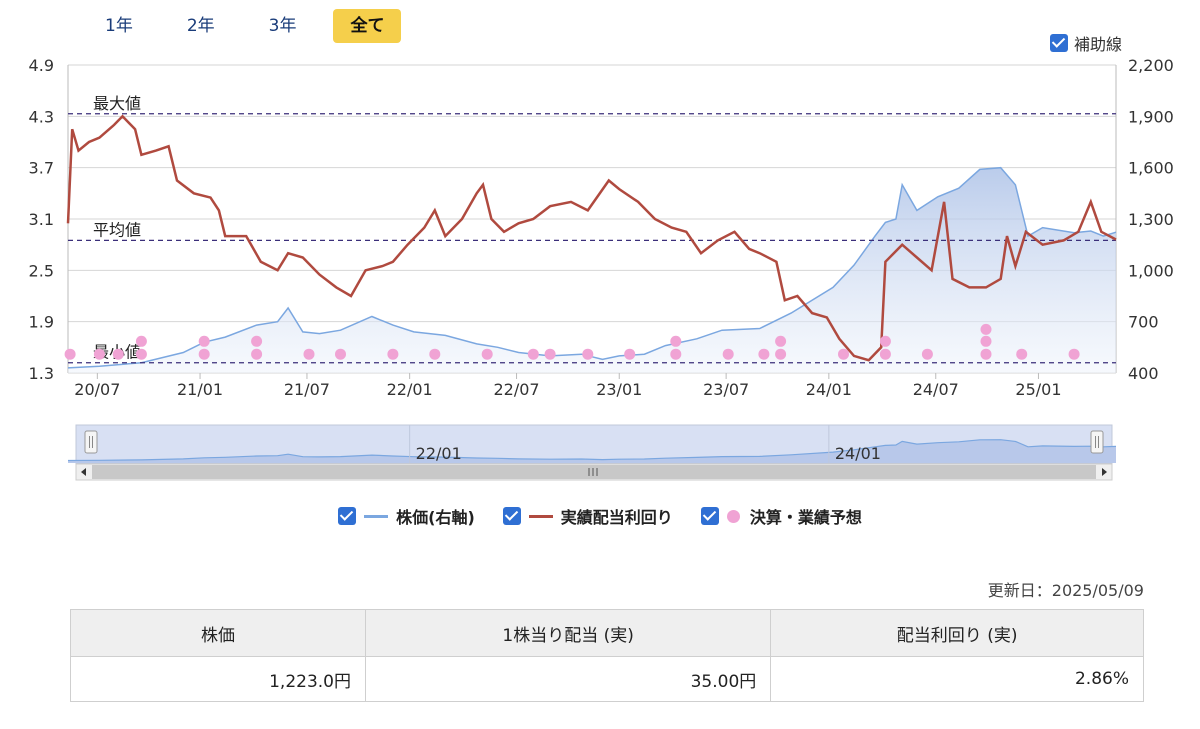  What do you see at coordinates (117, 229) in the screenshot?
I see `reference-line-label: 平均値` at bounding box center [117, 229].